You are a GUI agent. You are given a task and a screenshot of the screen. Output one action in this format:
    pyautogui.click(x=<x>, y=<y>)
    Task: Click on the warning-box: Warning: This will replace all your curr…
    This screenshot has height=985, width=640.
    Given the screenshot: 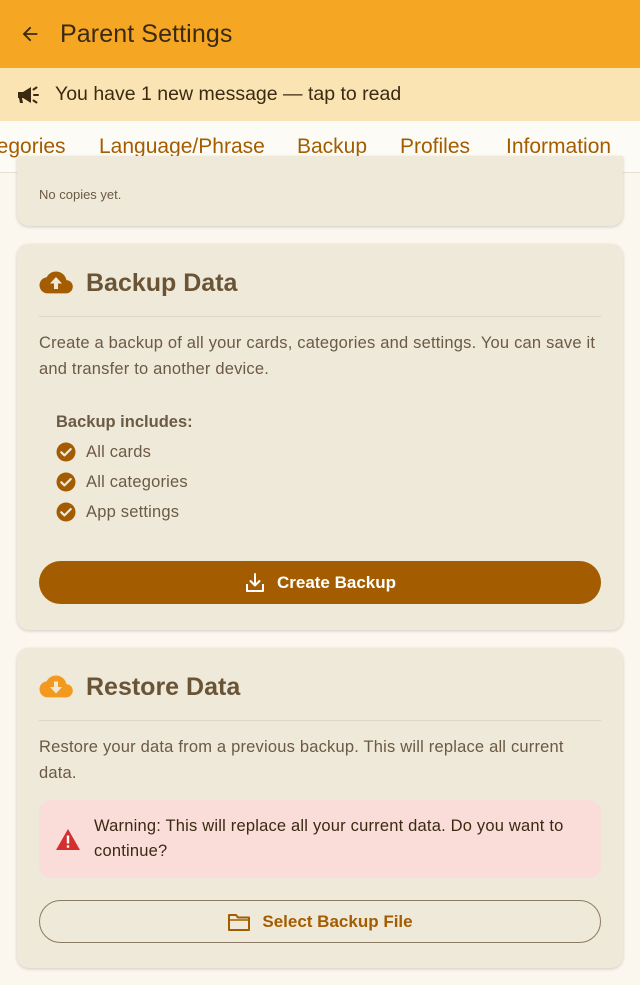 What is the action you would take?
    pyautogui.click(x=320, y=839)
    